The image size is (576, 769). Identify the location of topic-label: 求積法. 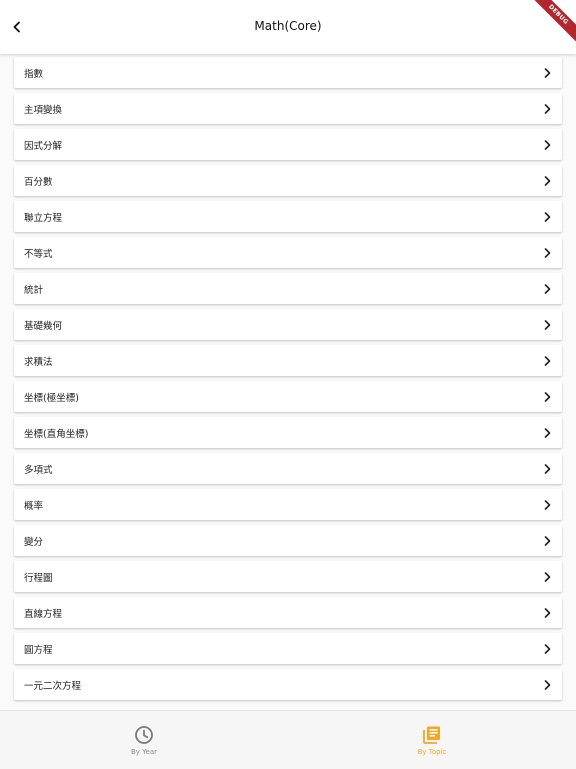
(38, 362).